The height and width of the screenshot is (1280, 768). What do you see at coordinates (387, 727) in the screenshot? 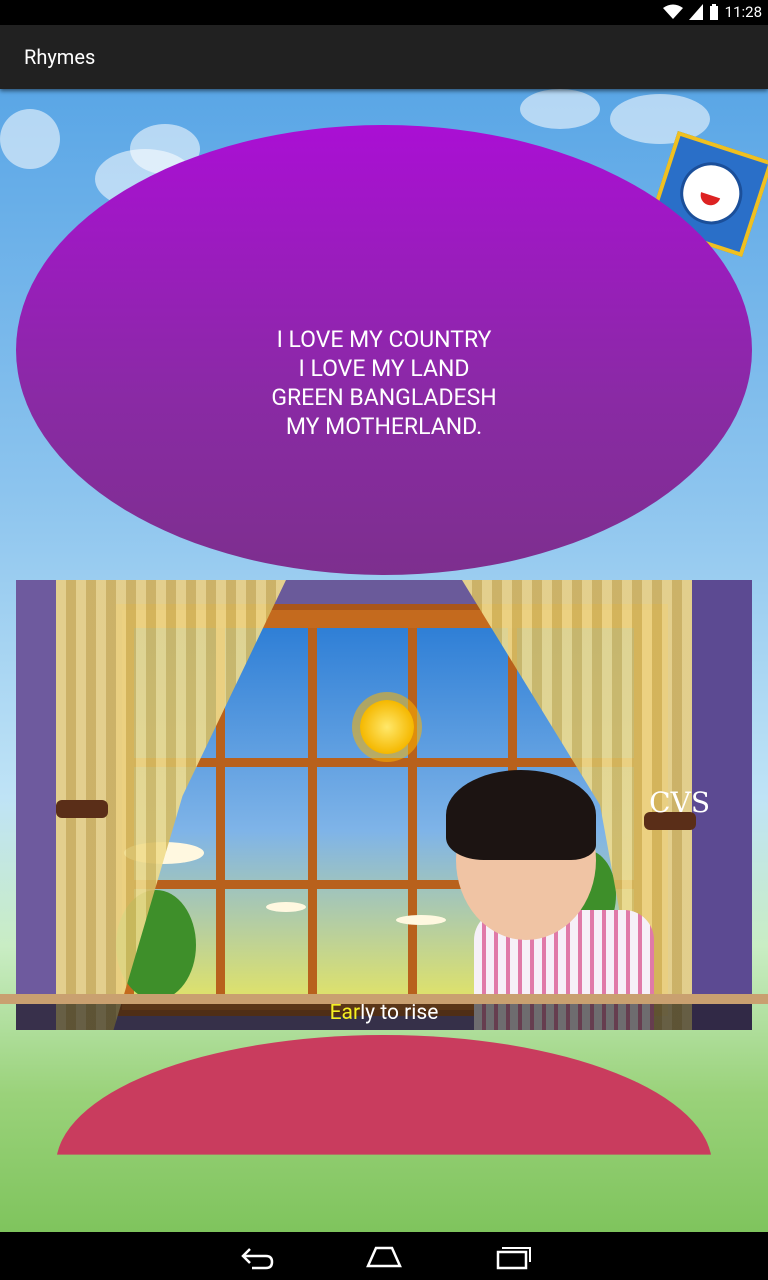
I see `sun-illustration` at bounding box center [387, 727].